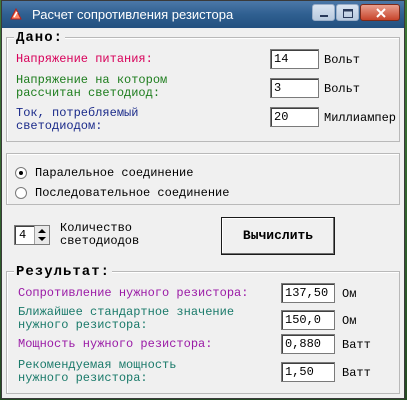 This screenshot has width=407, height=400. I want to click on recommended-power-output: 1,50, so click(308, 372).